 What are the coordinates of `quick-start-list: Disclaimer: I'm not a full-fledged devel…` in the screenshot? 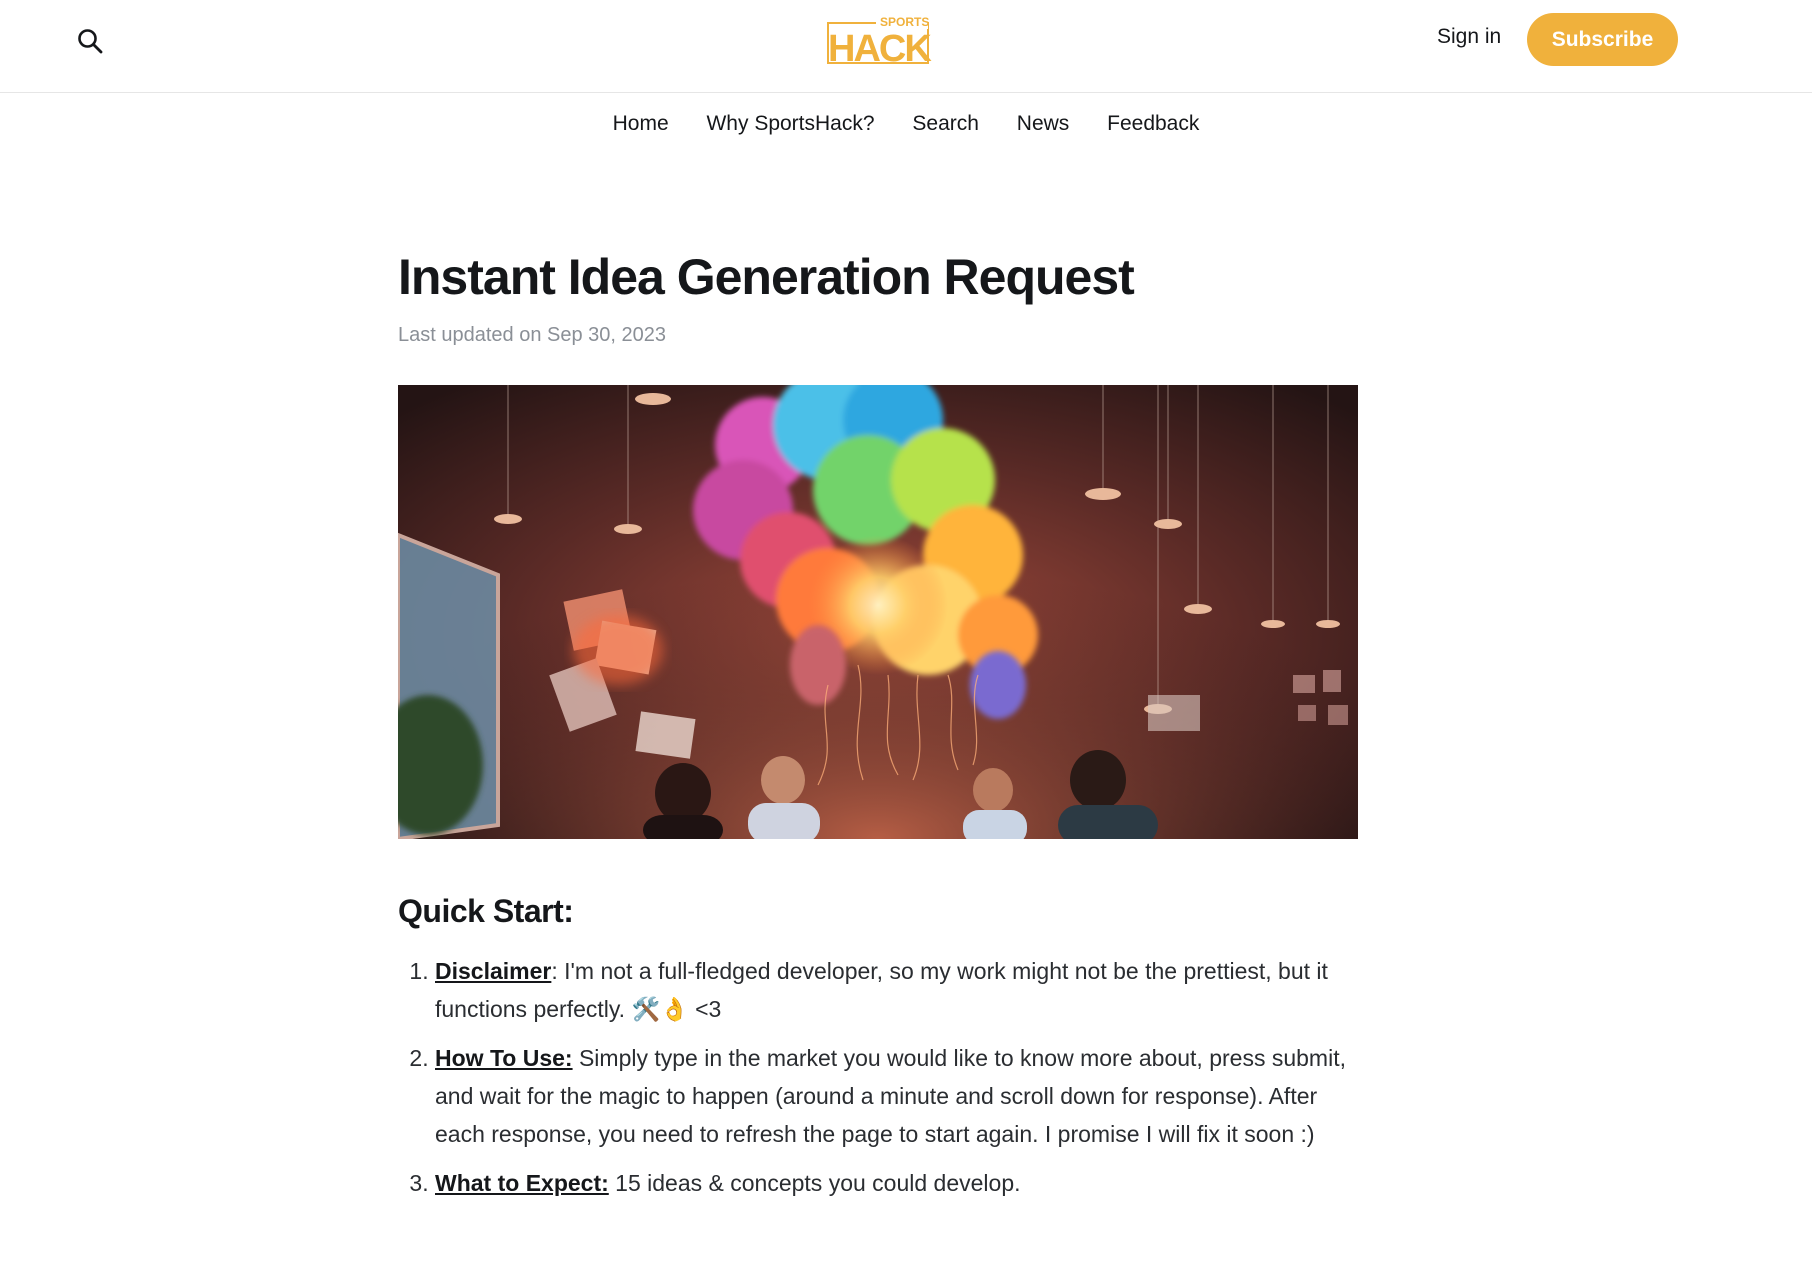 It's located at (878, 1077).